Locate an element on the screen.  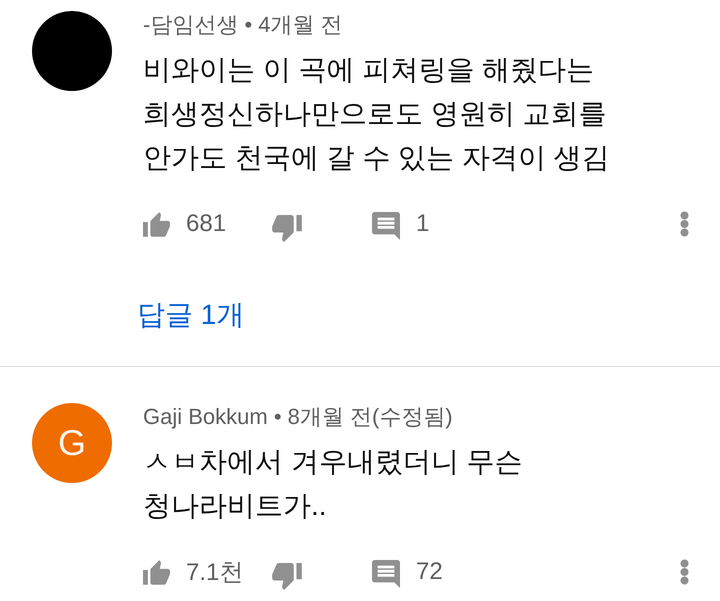
comment-text: ㅅㅂ차에서 겨우내렸더니 무슨 청나라비트가.. is located at coordinates (333, 484).